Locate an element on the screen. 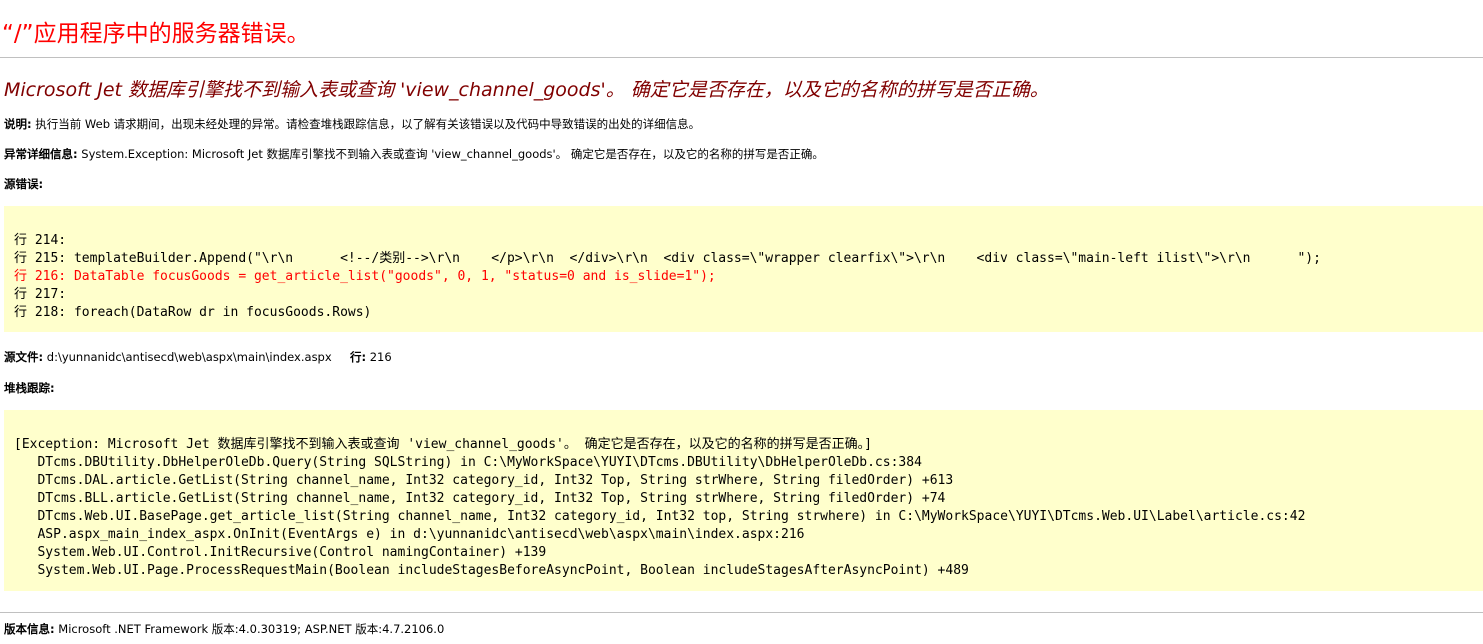 Image resolution: width=1483 pixels, height=644 pixels. bottom-divider is located at coordinates (741, 612).